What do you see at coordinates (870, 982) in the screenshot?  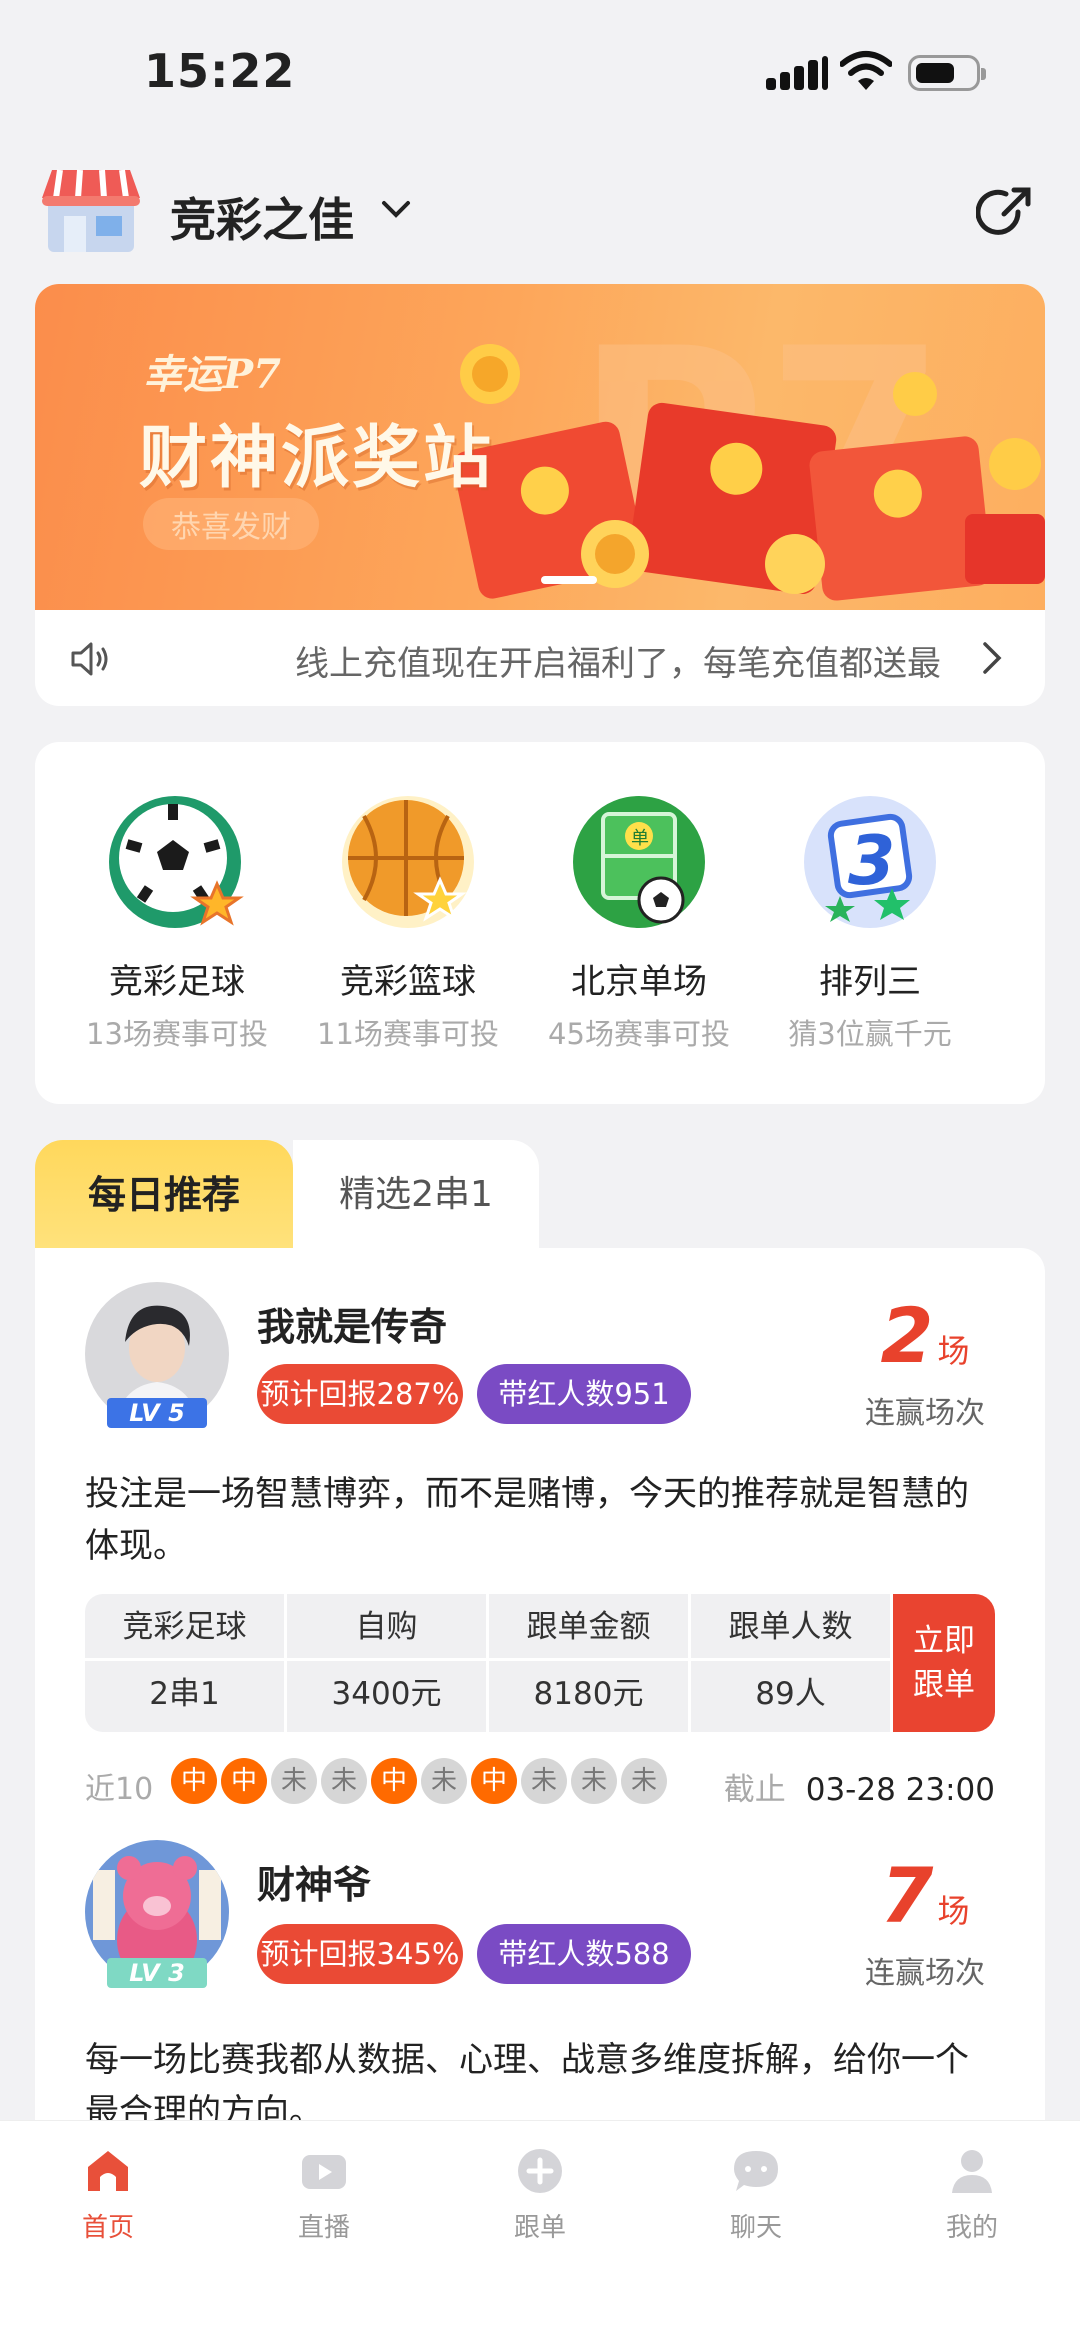 I see `category-name: 排列三` at bounding box center [870, 982].